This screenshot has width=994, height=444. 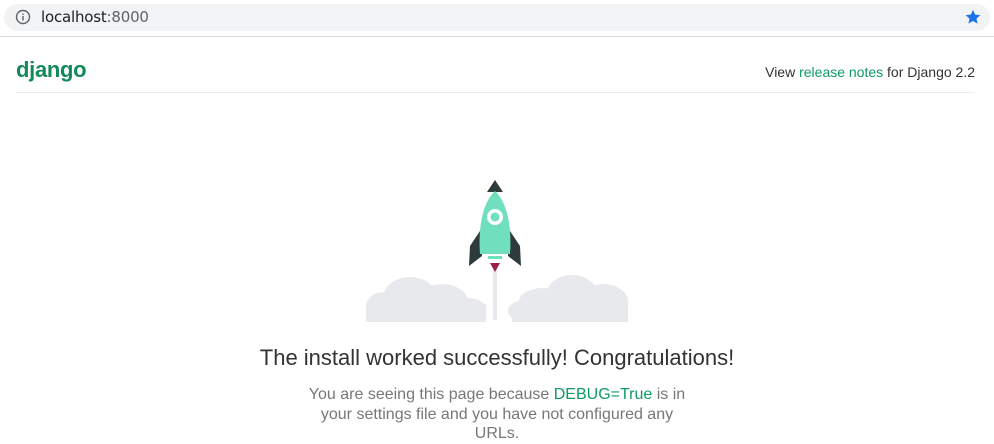 What do you see at coordinates (495, 186) in the screenshot?
I see `rocket-nose` at bounding box center [495, 186].